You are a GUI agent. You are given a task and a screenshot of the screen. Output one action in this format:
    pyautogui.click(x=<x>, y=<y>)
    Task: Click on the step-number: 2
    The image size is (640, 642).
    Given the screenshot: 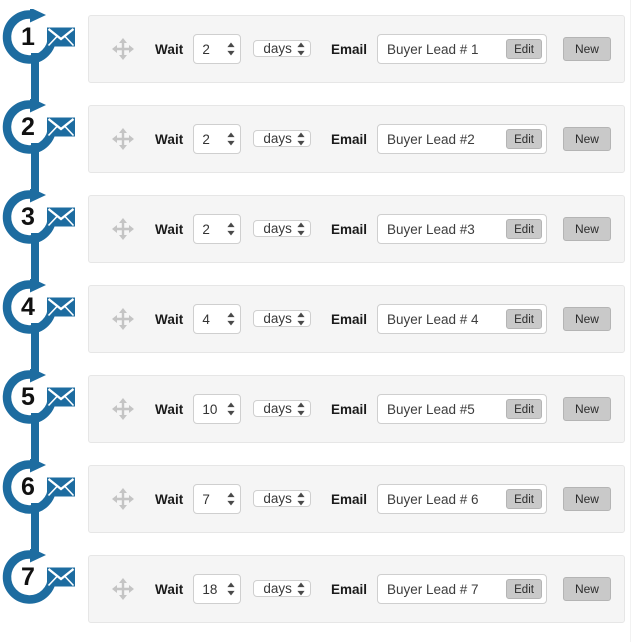 What is the action you would take?
    pyautogui.click(x=28, y=127)
    